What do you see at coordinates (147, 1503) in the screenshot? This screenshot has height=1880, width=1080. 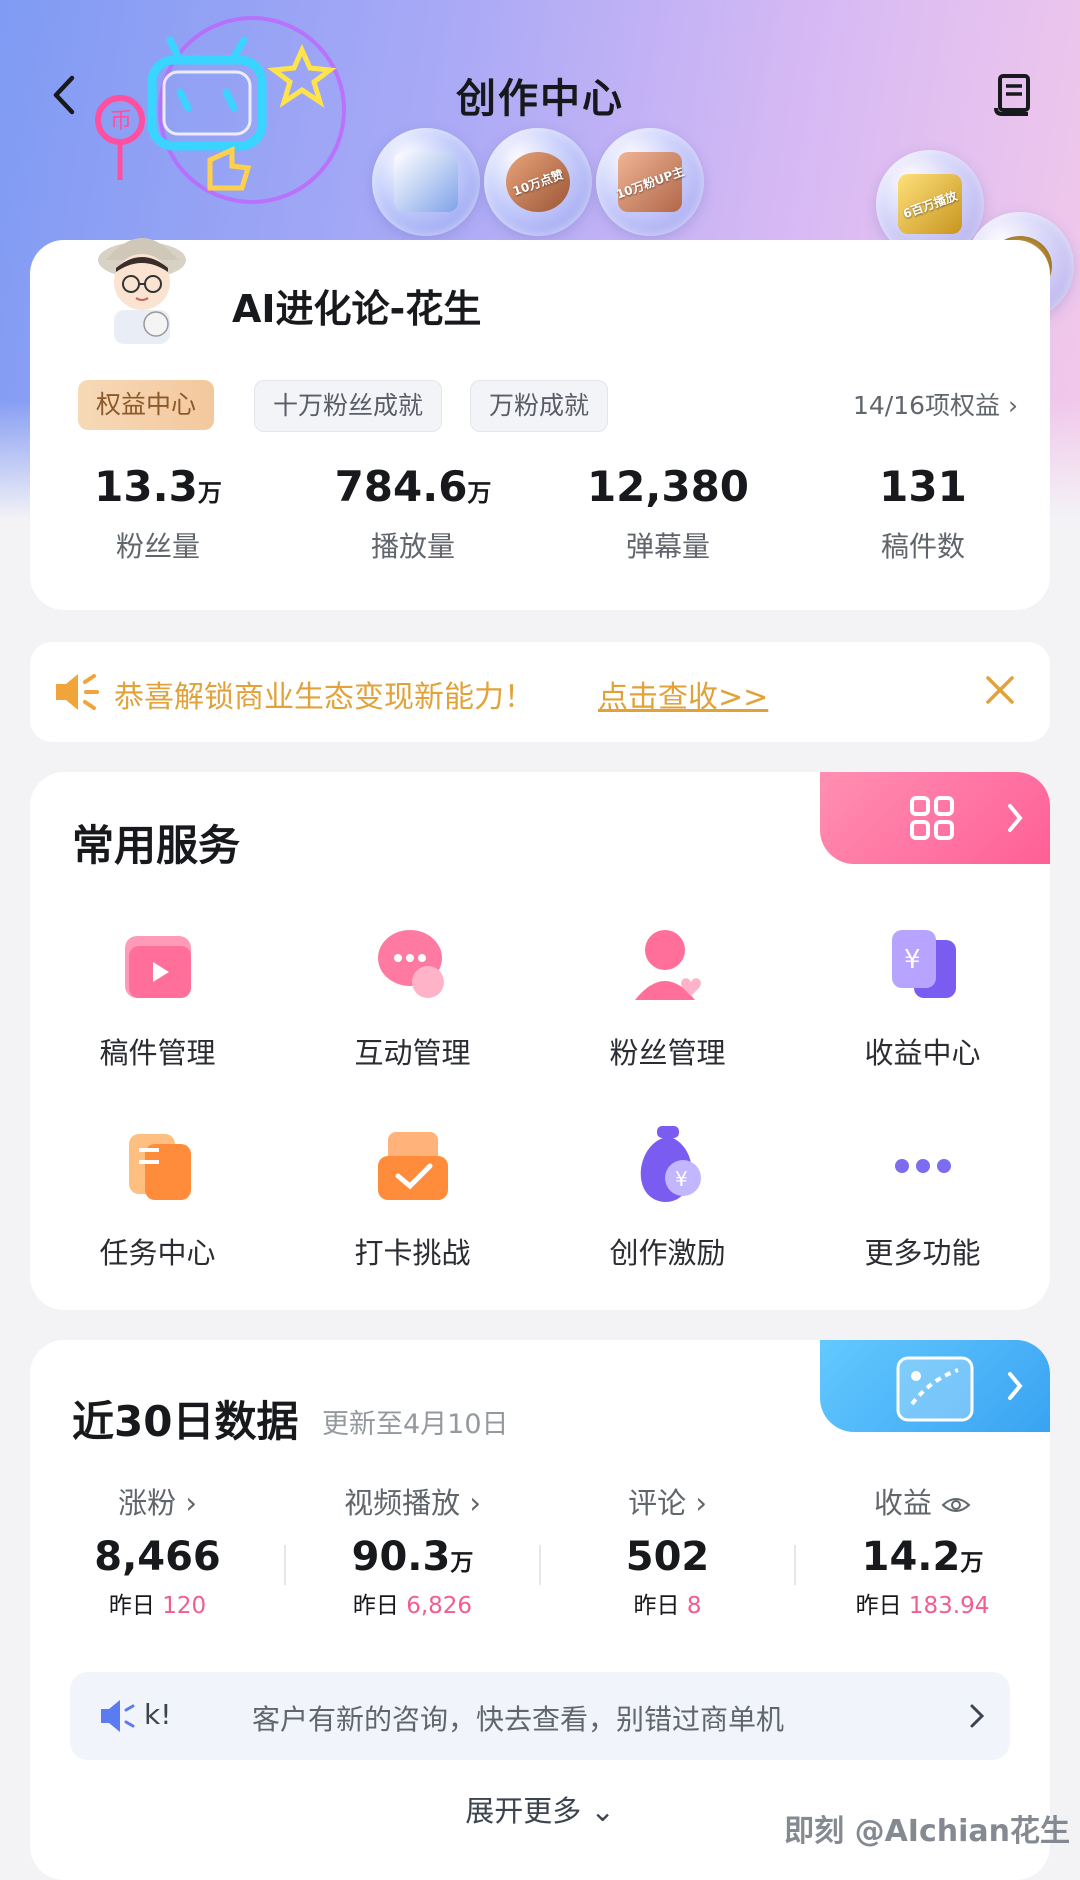 I see `data-label: 涨粉` at bounding box center [147, 1503].